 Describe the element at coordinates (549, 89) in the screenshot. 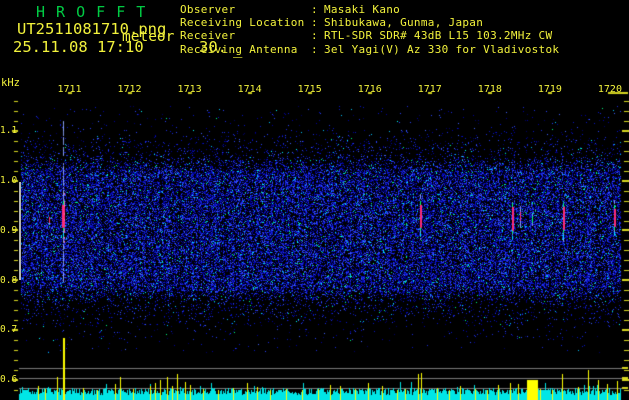

I see `time-tick-label: 1719` at that location.